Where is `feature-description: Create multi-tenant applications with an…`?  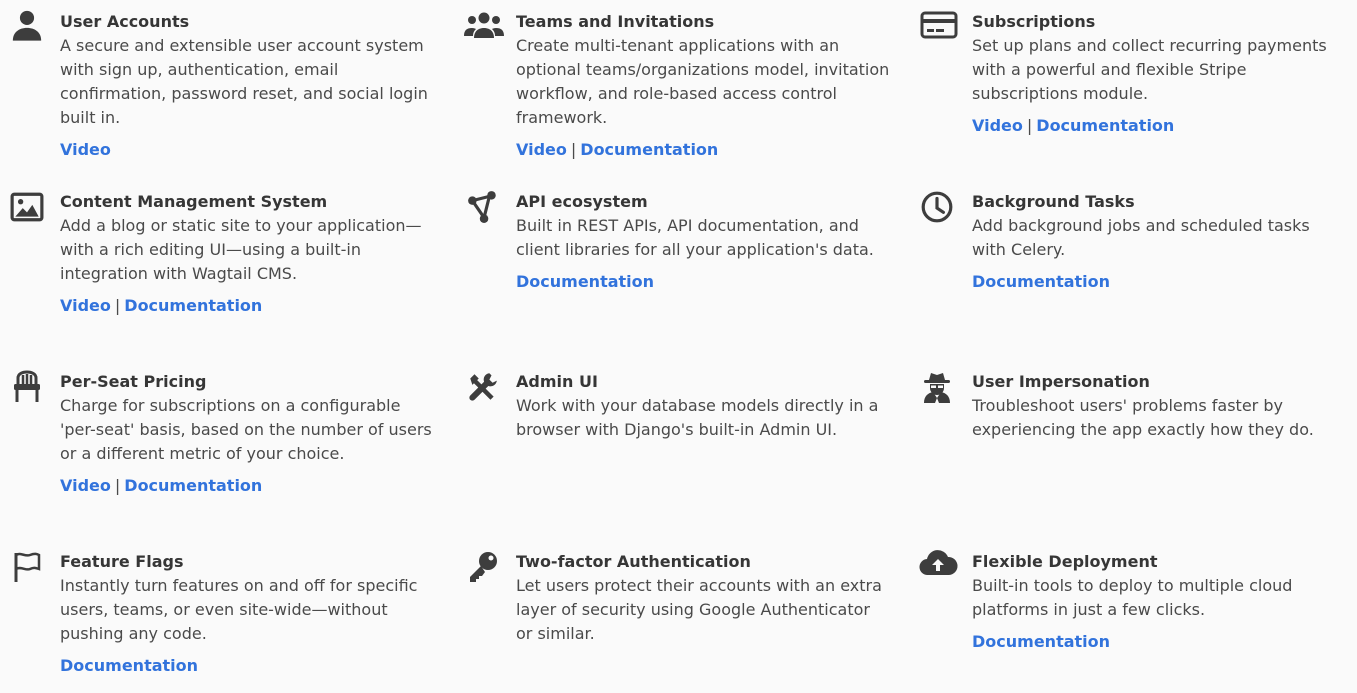
feature-description: Create multi-tenant applications with an… is located at coordinates (703, 81).